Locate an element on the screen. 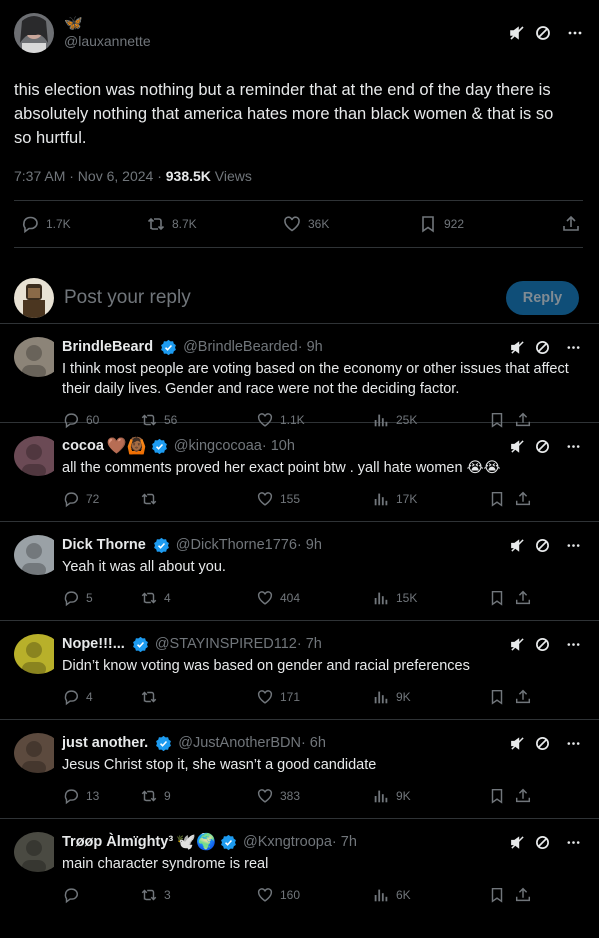  repost-action: 8.7K is located at coordinates (214, 224).